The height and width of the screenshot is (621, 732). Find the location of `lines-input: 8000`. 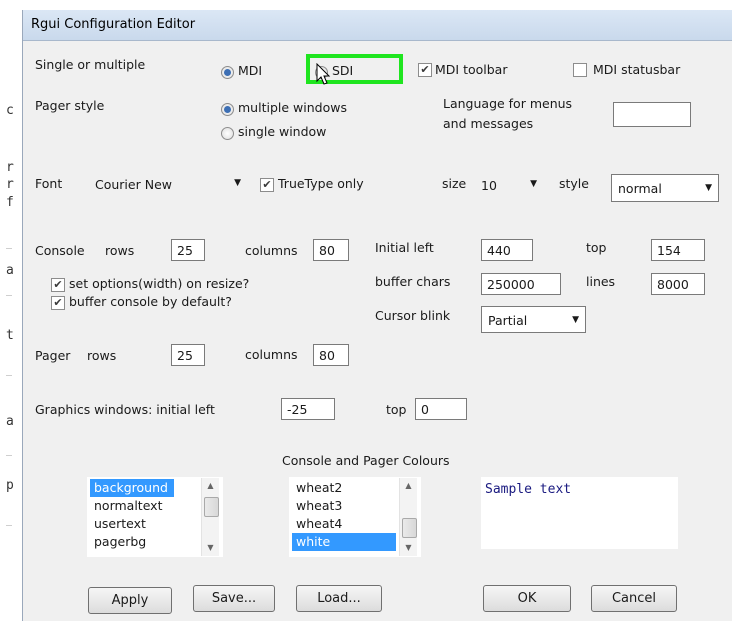

lines-input: 8000 is located at coordinates (678, 284).